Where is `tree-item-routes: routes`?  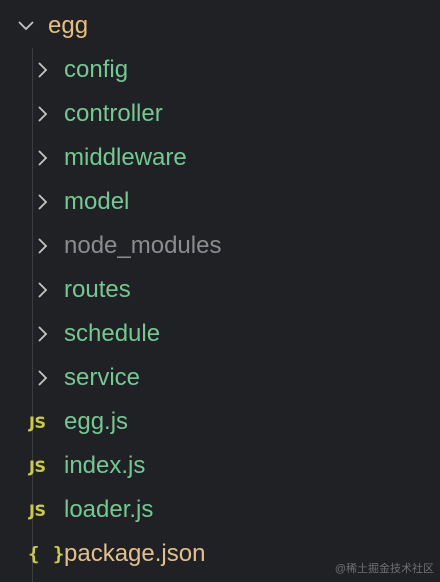
tree-item-routes: routes is located at coordinates (220, 290).